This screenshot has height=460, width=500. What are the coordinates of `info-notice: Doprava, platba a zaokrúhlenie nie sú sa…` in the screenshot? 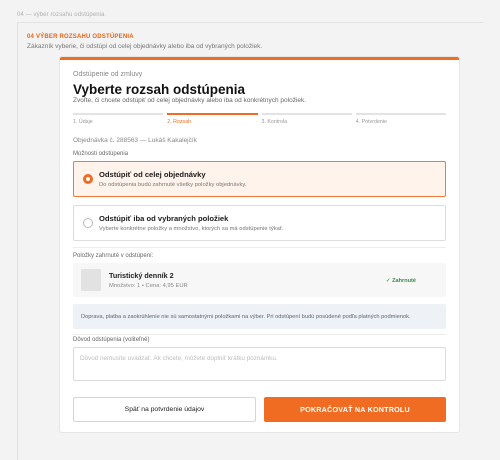 It's located at (259, 316).